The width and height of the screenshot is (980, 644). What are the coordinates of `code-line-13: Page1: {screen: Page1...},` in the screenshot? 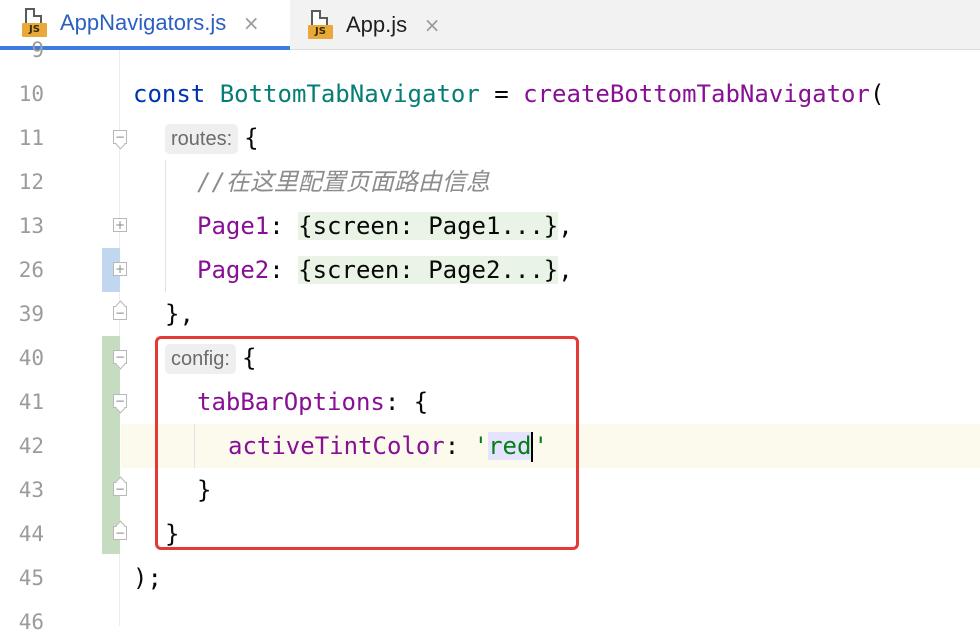 It's located at (385, 226).